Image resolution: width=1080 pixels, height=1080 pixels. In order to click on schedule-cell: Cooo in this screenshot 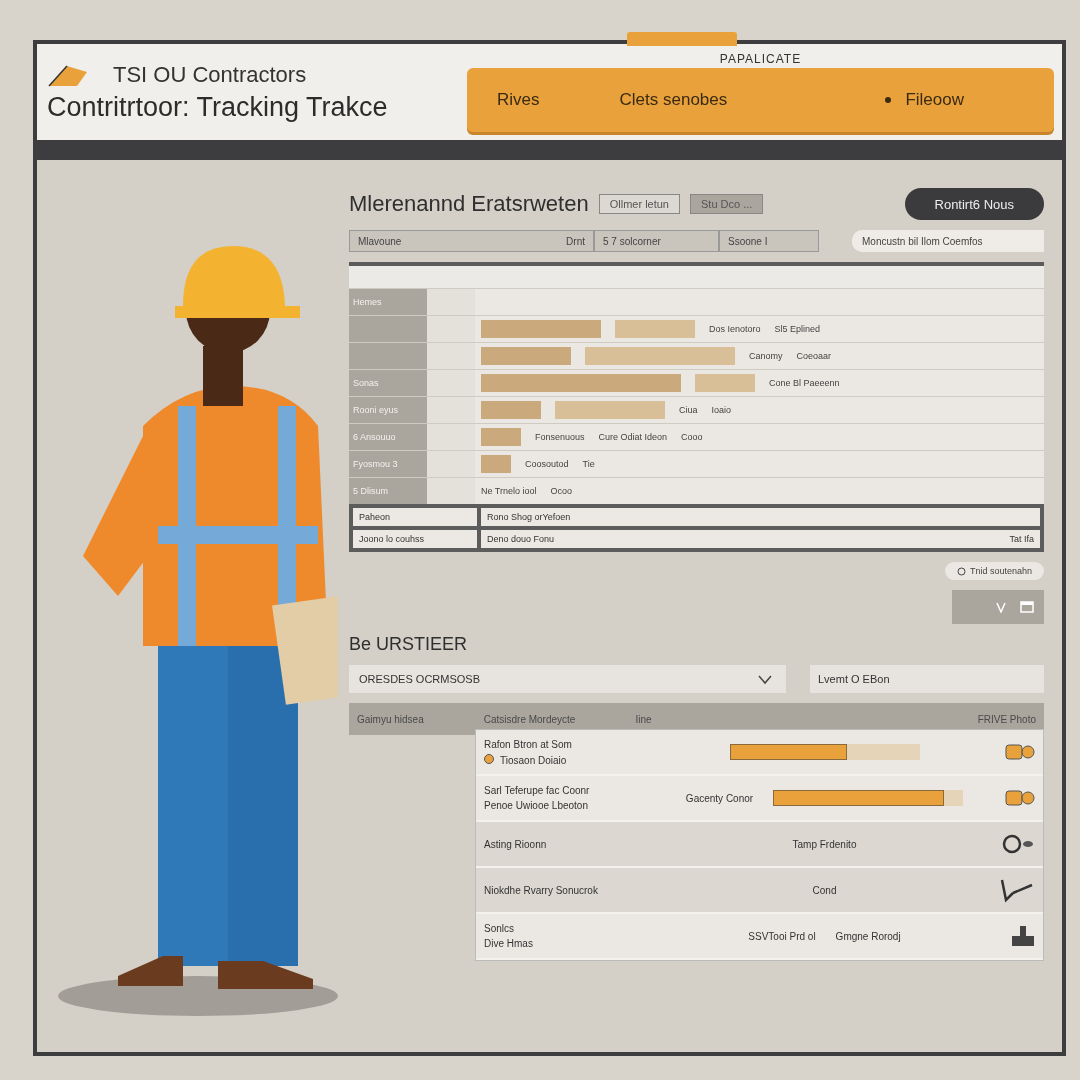, I will do `click(692, 437)`.